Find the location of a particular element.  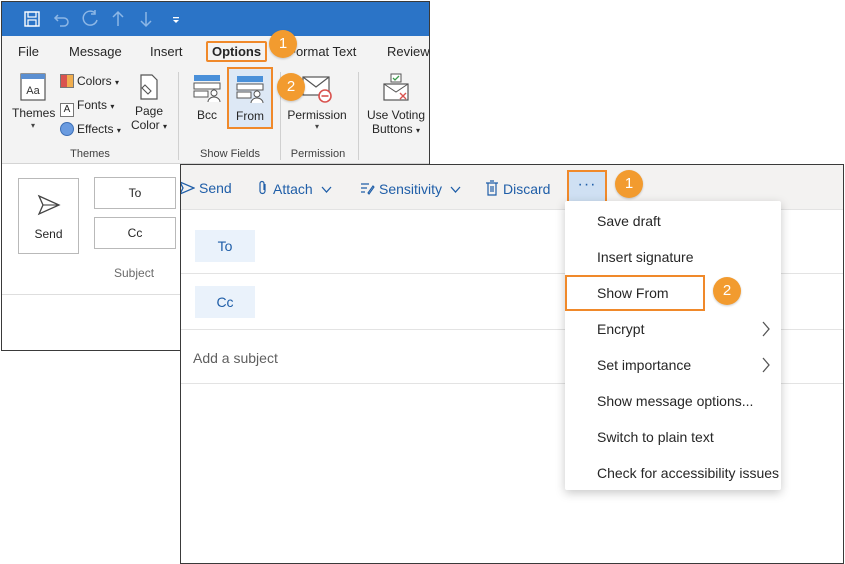

menu-item-insert-signature: Insert signature is located at coordinates (673, 257).